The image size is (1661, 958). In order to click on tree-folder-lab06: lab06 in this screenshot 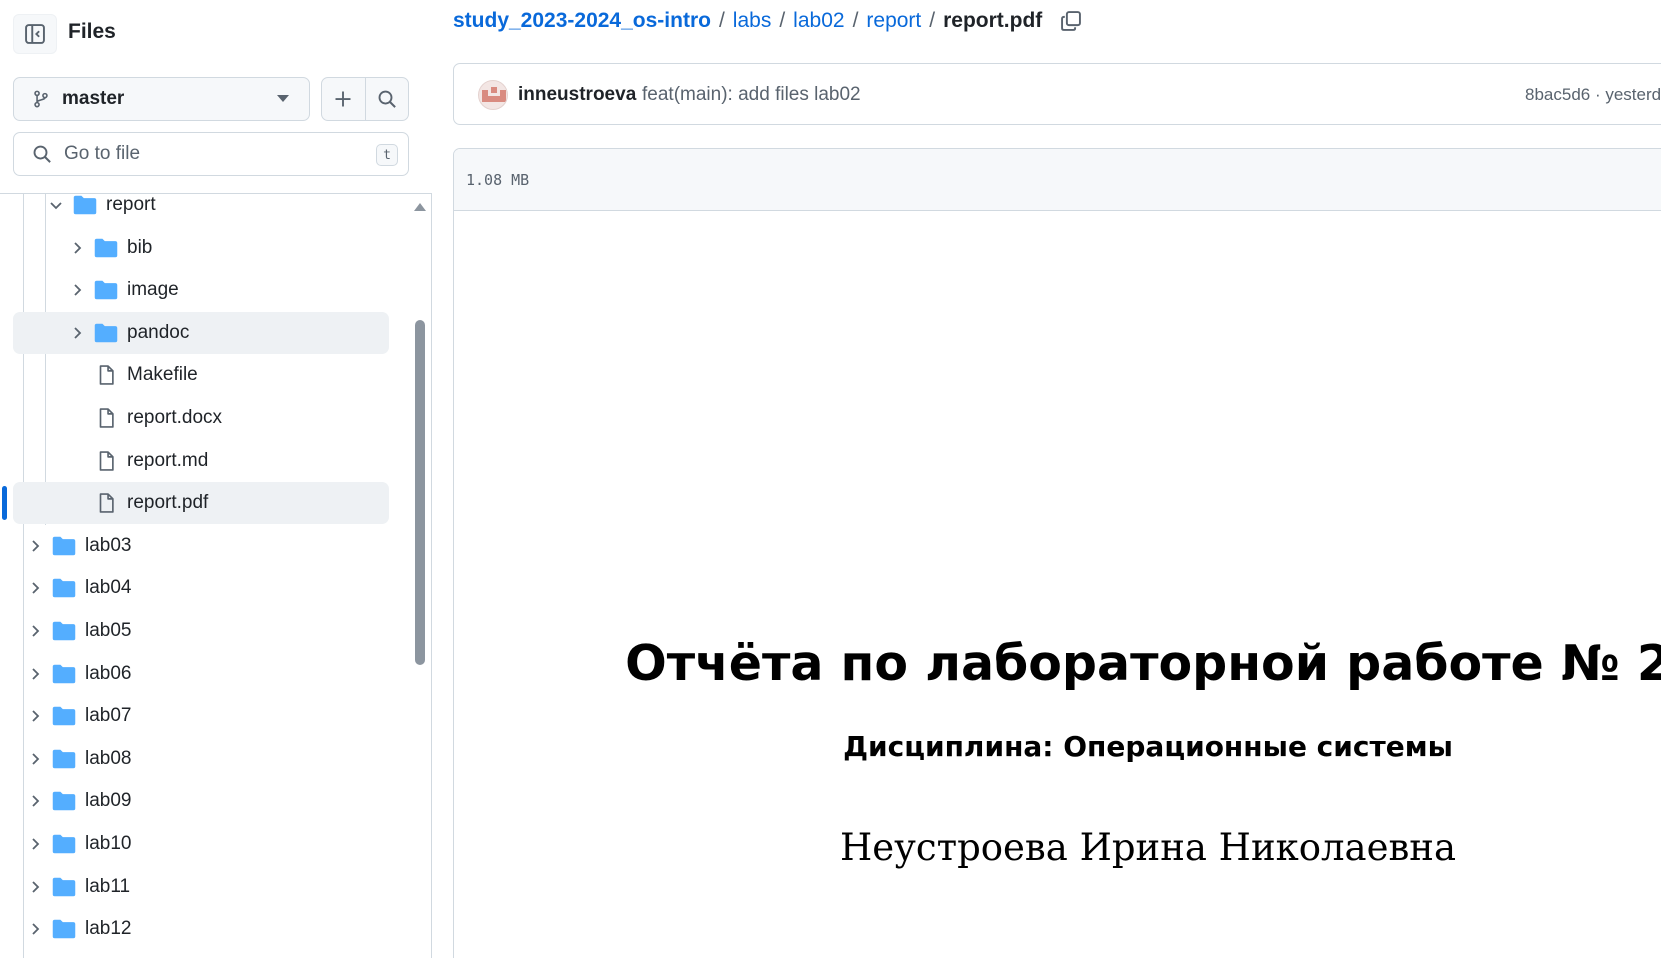, I will do `click(201, 674)`.